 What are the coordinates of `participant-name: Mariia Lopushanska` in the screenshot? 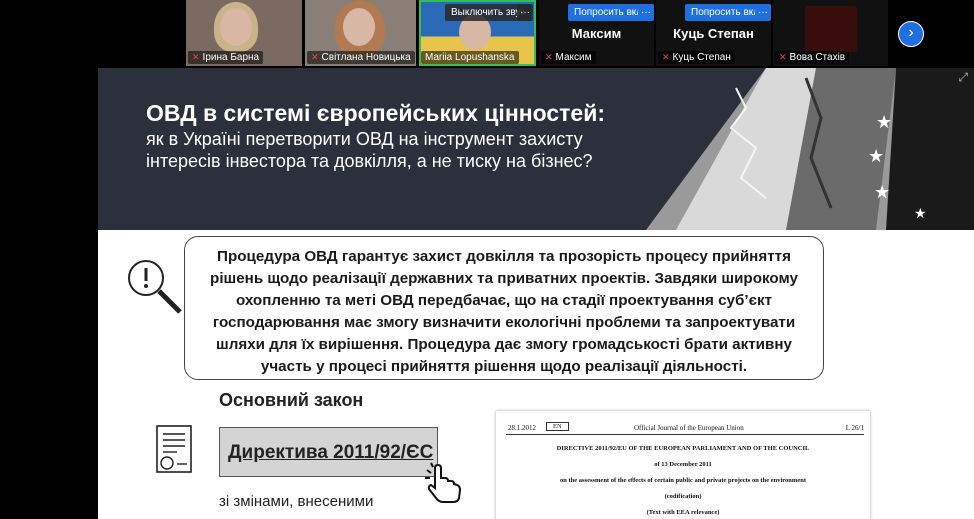 It's located at (470, 57).